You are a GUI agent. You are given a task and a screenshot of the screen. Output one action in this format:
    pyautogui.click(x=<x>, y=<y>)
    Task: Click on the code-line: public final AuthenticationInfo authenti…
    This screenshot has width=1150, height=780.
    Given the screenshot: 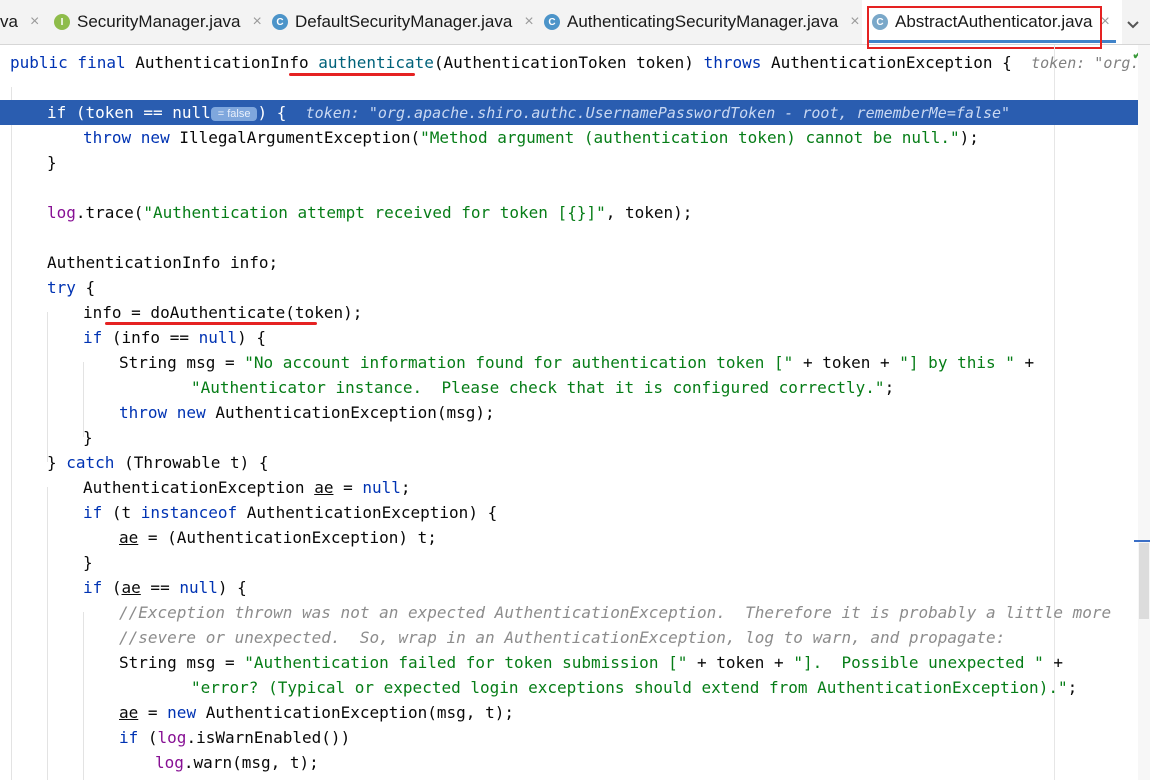 What is the action you would take?
    pyautogui.click(x=580, y=62)
    